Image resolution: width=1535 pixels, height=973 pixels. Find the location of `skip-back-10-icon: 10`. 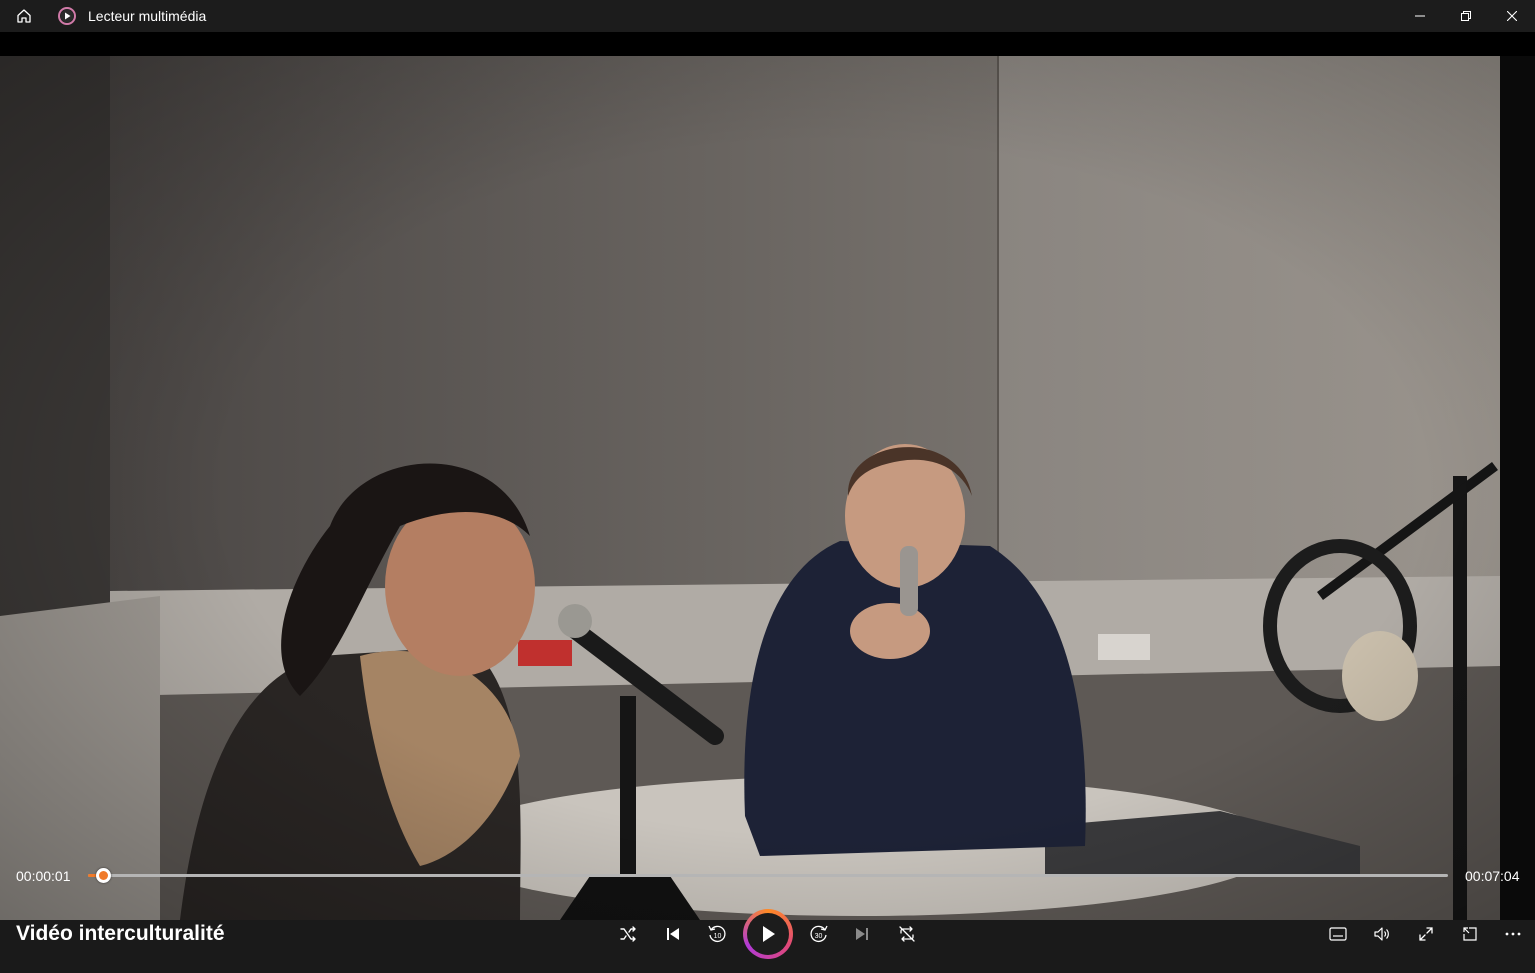

skip-back-10-icon: 10 is located at coordinates (717, 934).